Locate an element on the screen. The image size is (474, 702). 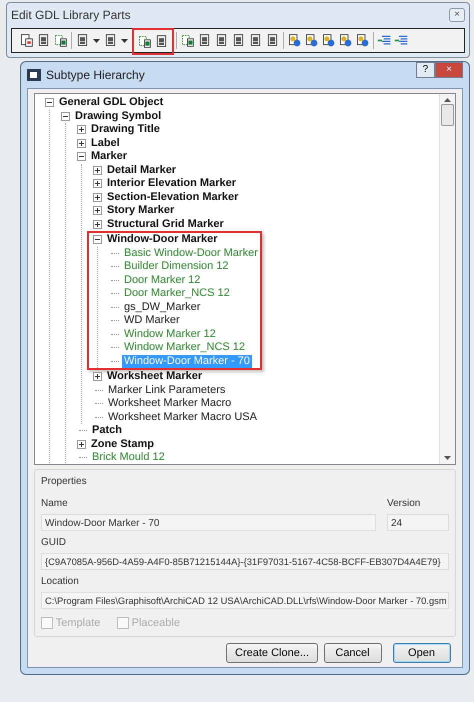
tree-item: Window-Door Marker is located at coordinates (162, 239).